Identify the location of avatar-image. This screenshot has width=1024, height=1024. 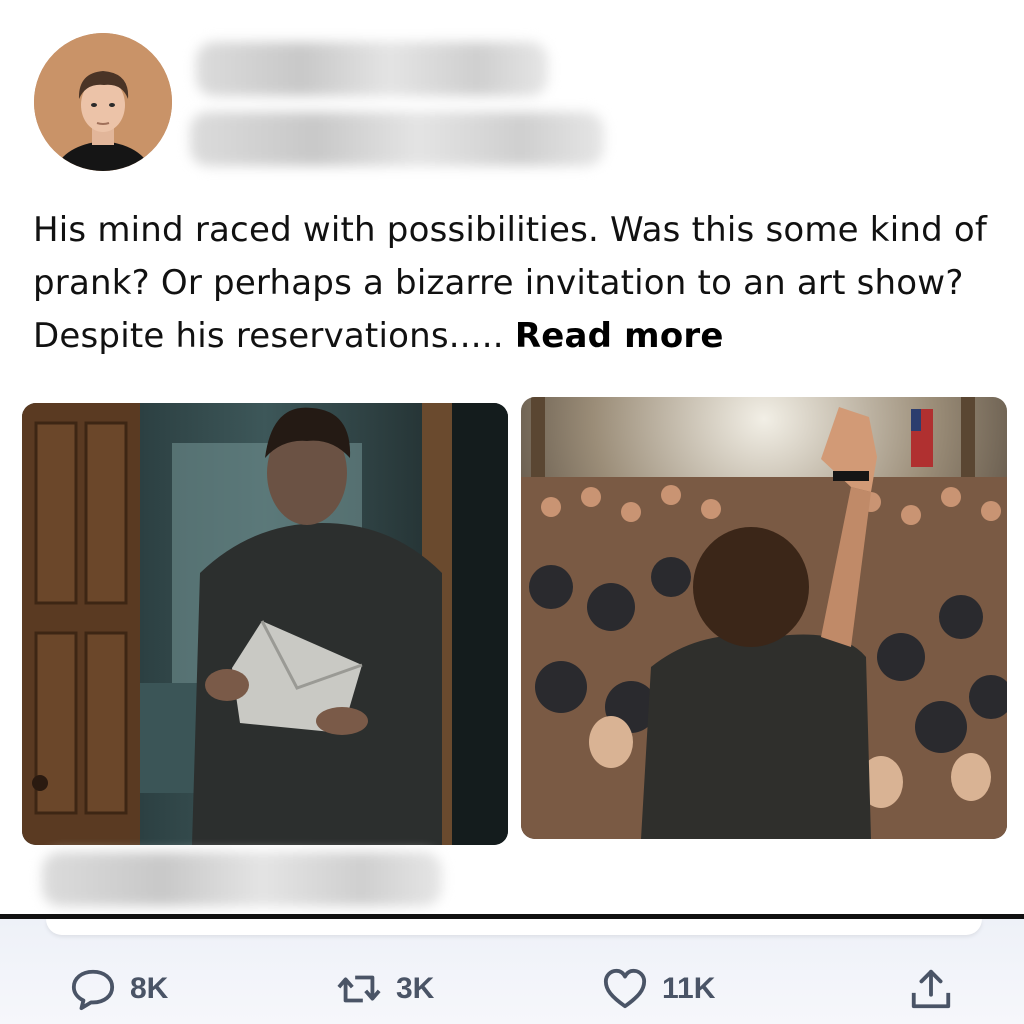
(103, 102).